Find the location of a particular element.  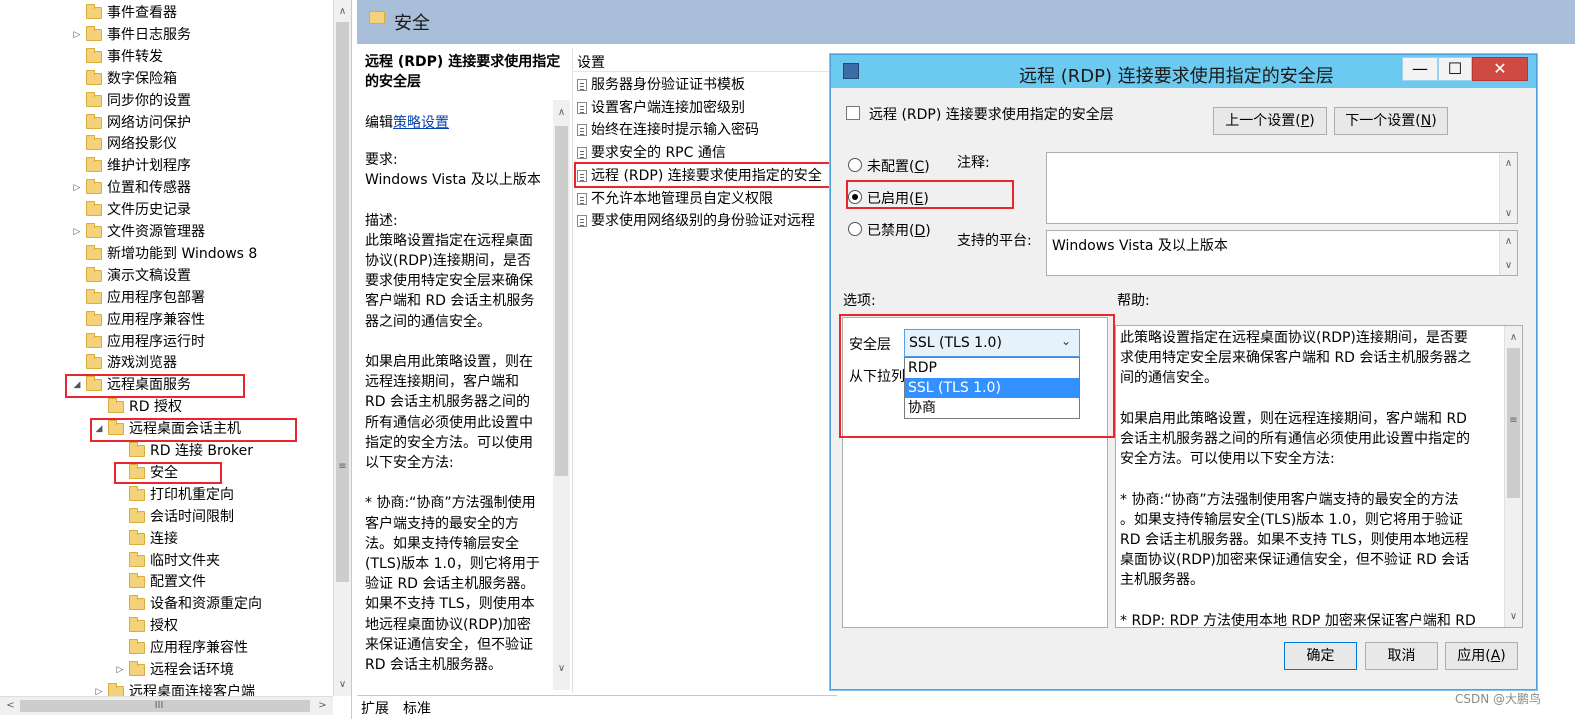

setting-row: 要求安全的 RPC 通信 is located at coordinates (651, 153).